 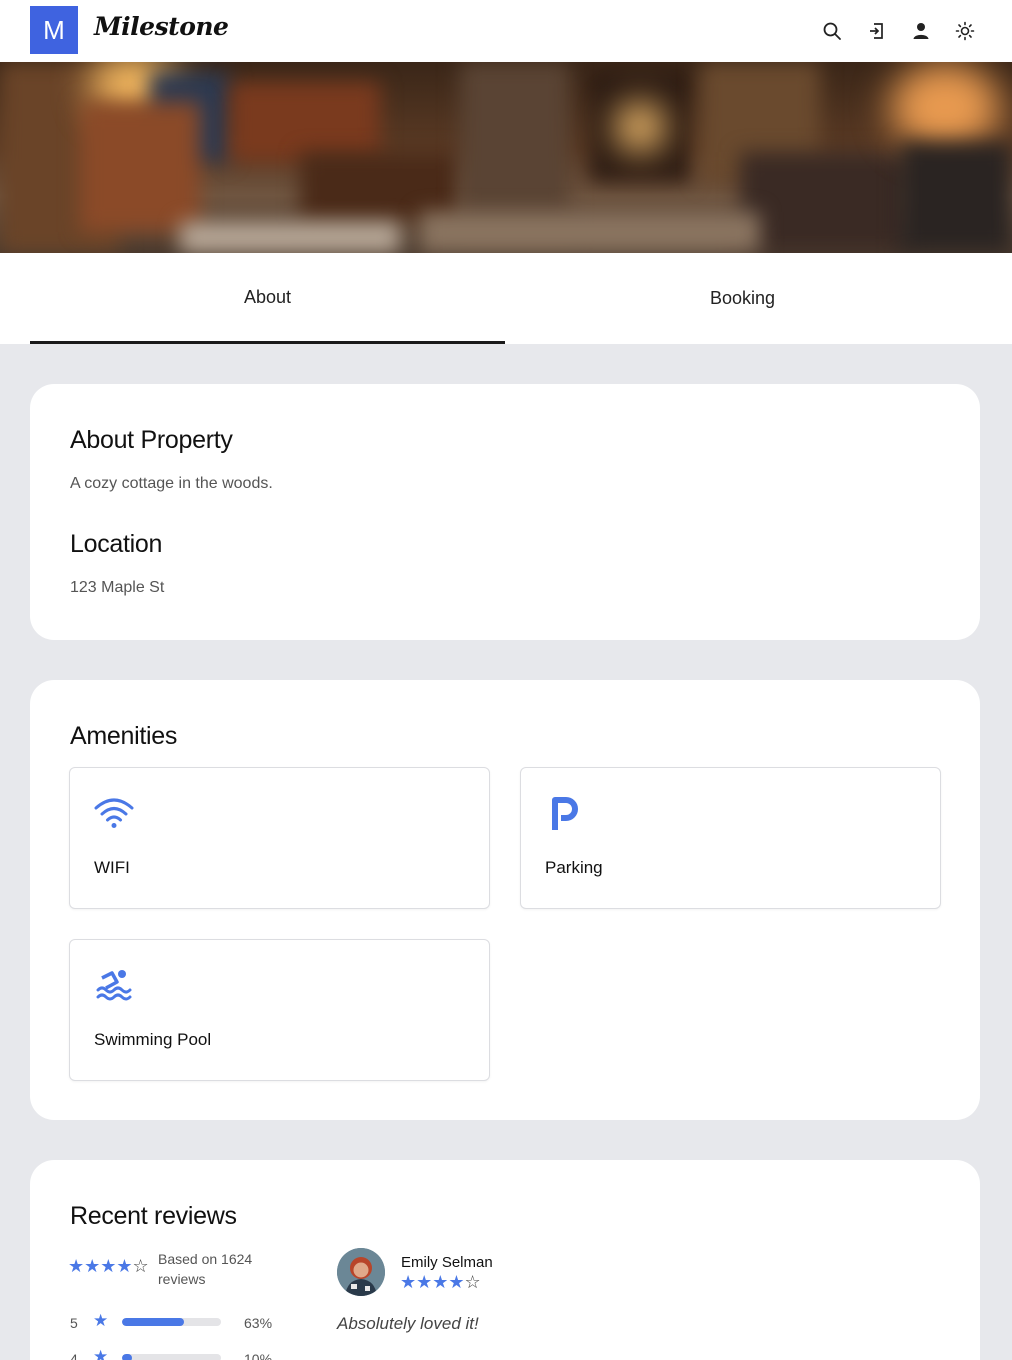 What do you see at coordinates (361, 1272) in the screenshot?
I see `avatar` at bounding box center [361, 1272].